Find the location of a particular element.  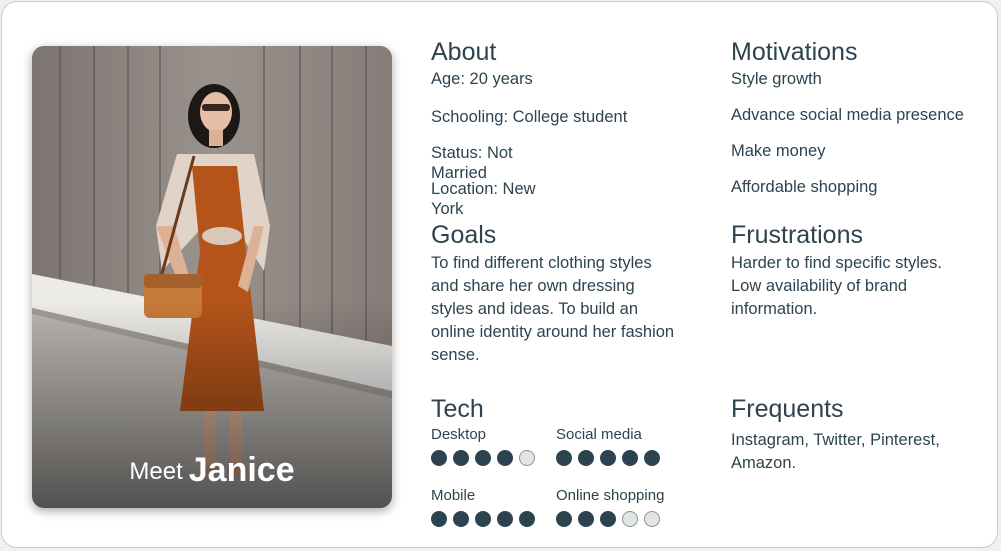

persona-caption: Meet Janice is located at coordinates (212, 470).